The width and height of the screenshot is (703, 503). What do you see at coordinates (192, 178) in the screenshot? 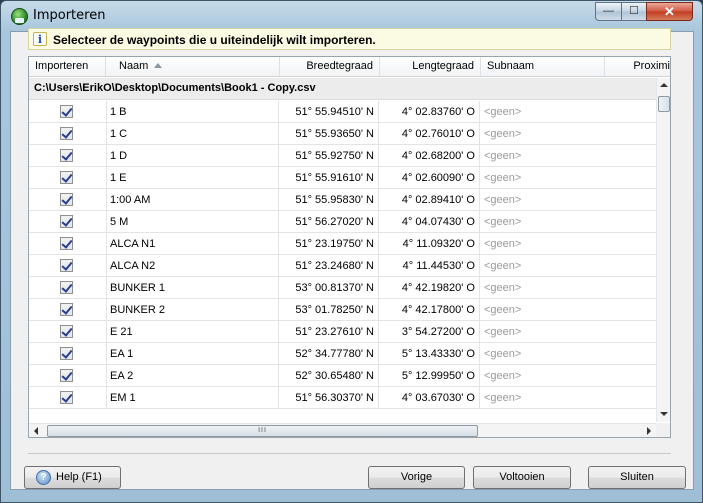
I see `waypoint-name-cell: 1 E` at bounding box center [192, 178].